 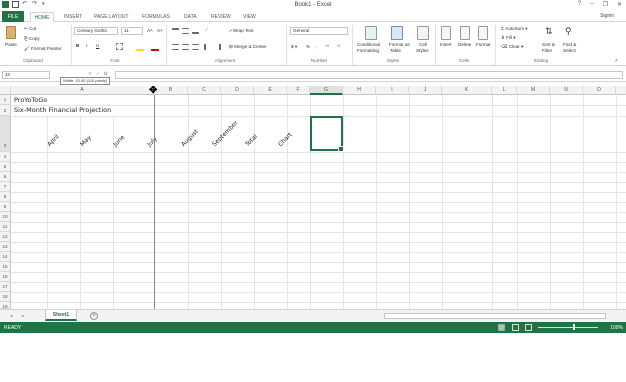 What do you see at coordinates (5, 157) in the screenshot?
I see `row-header: 4` at bounding box center [5, 157].